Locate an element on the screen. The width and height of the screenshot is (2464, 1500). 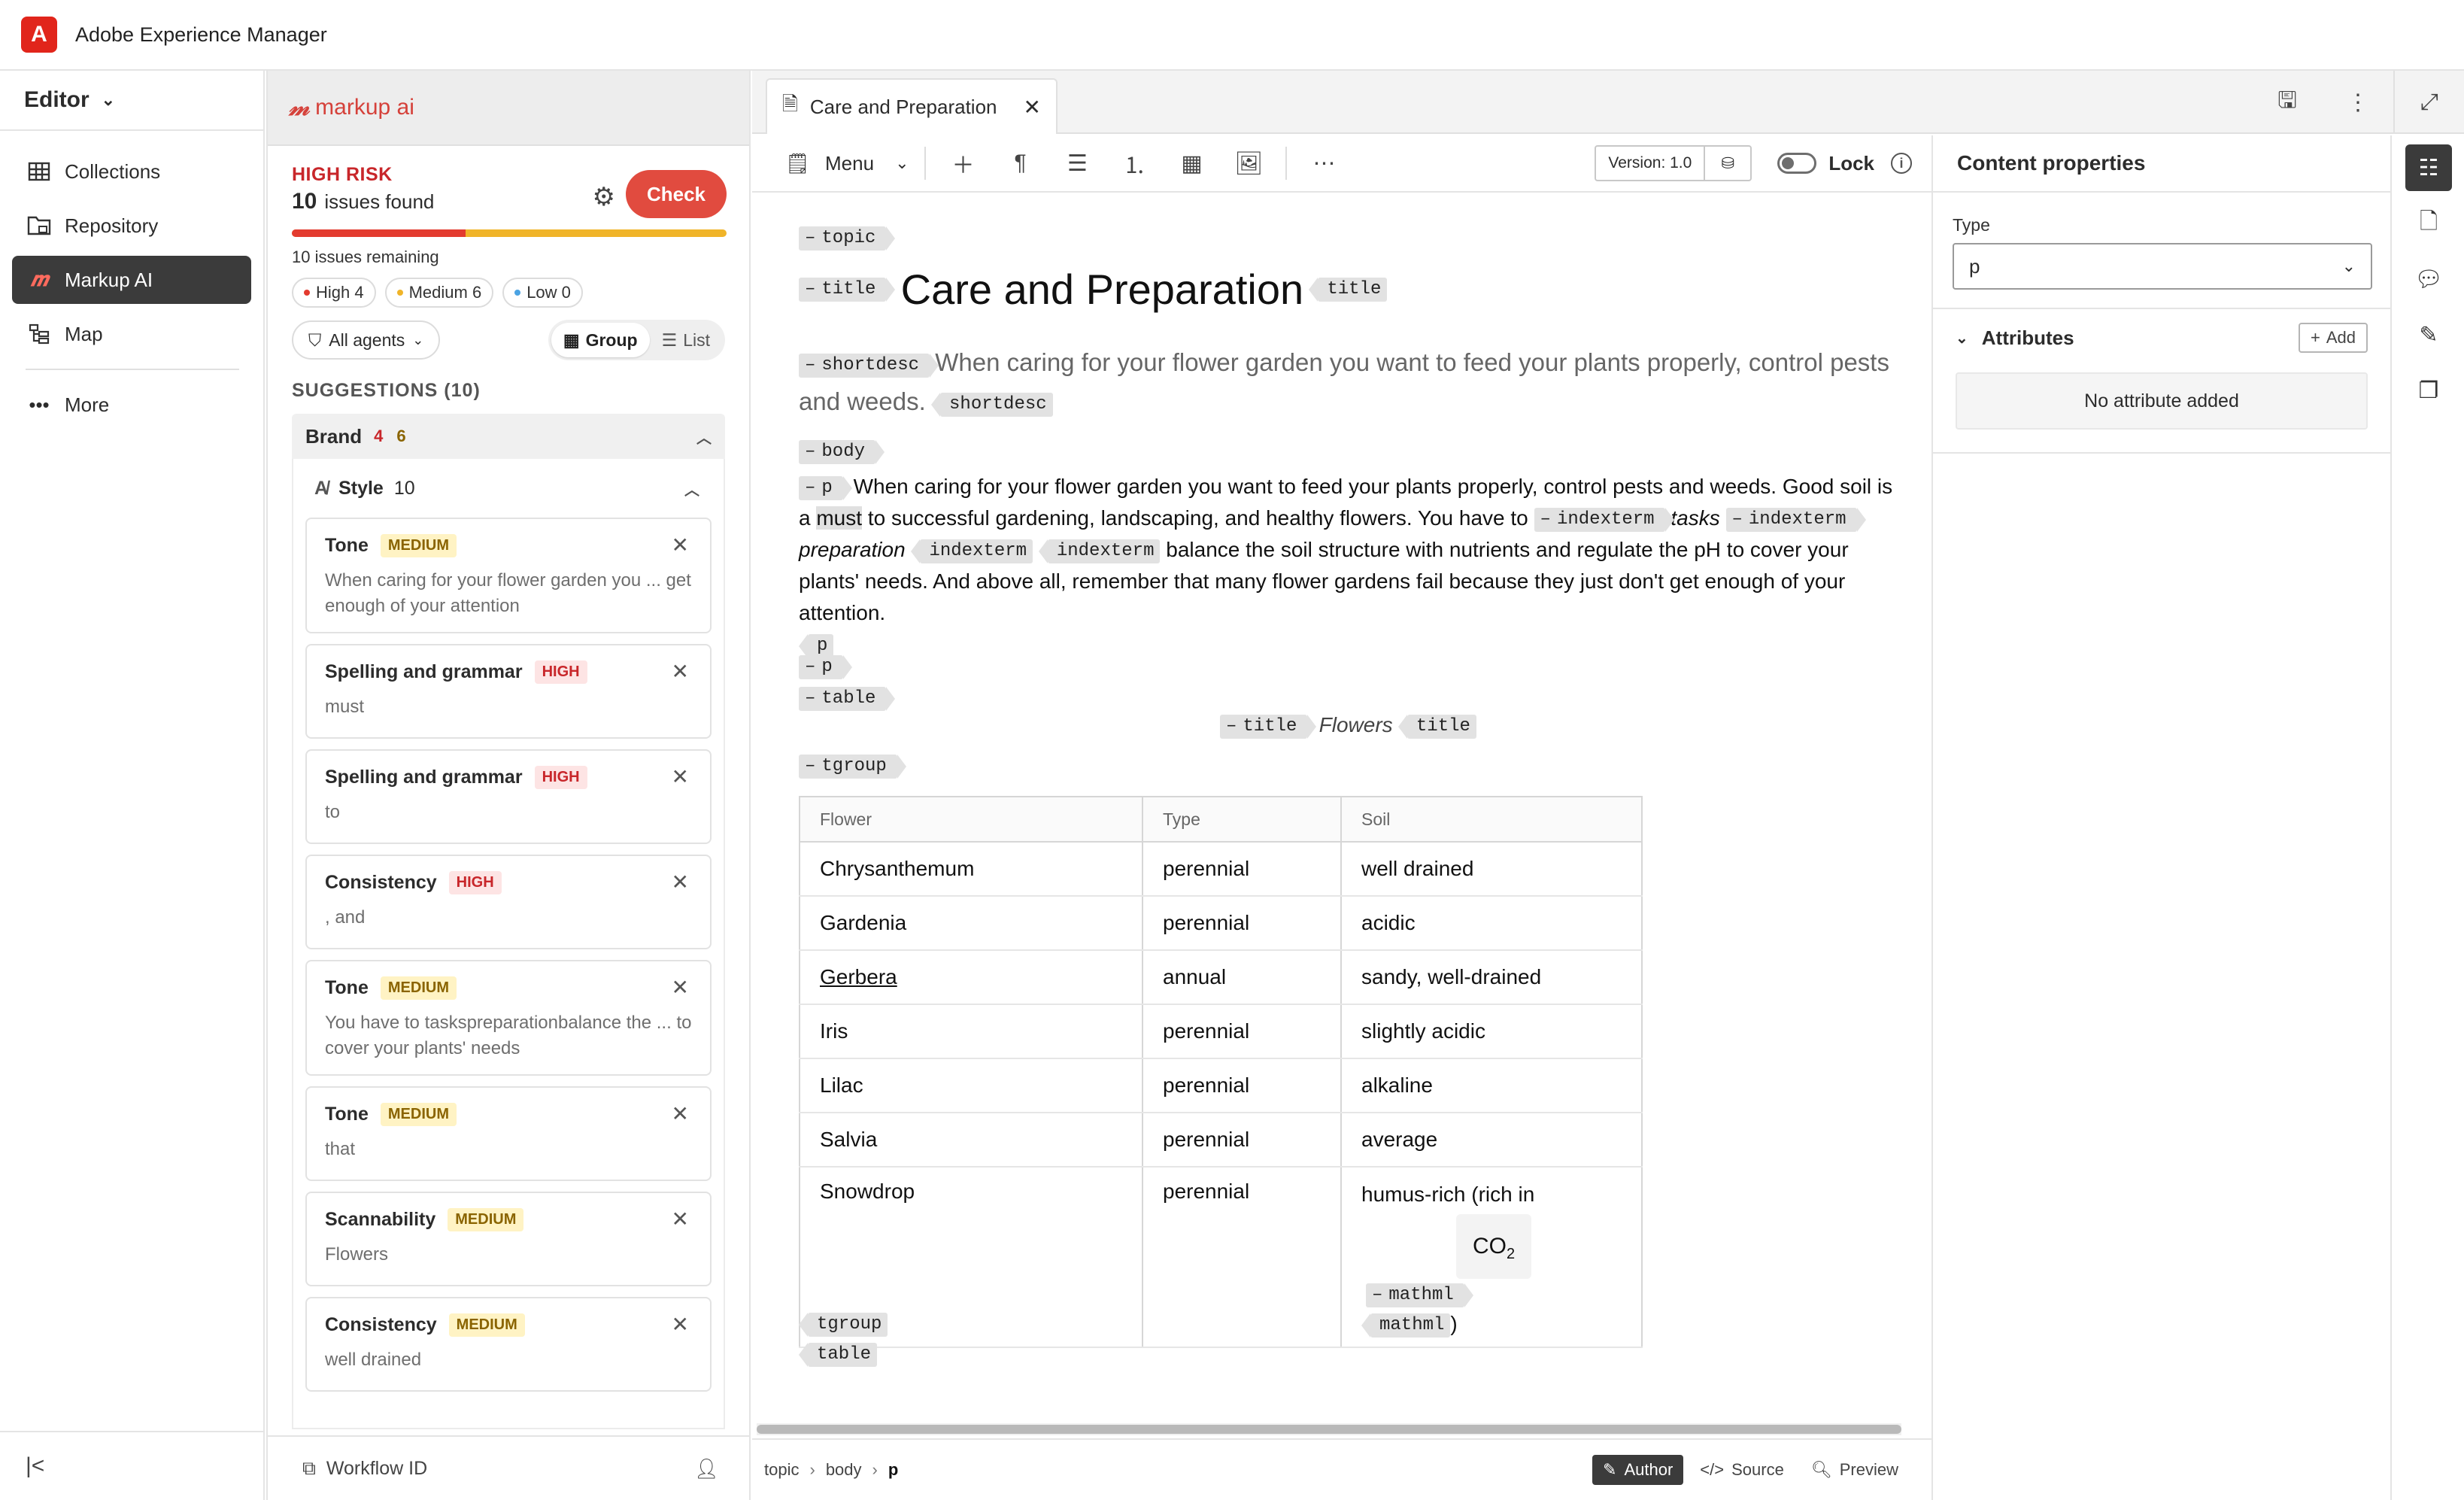
image-icon: 🖼︎ is located at coordinates (1249, 163).